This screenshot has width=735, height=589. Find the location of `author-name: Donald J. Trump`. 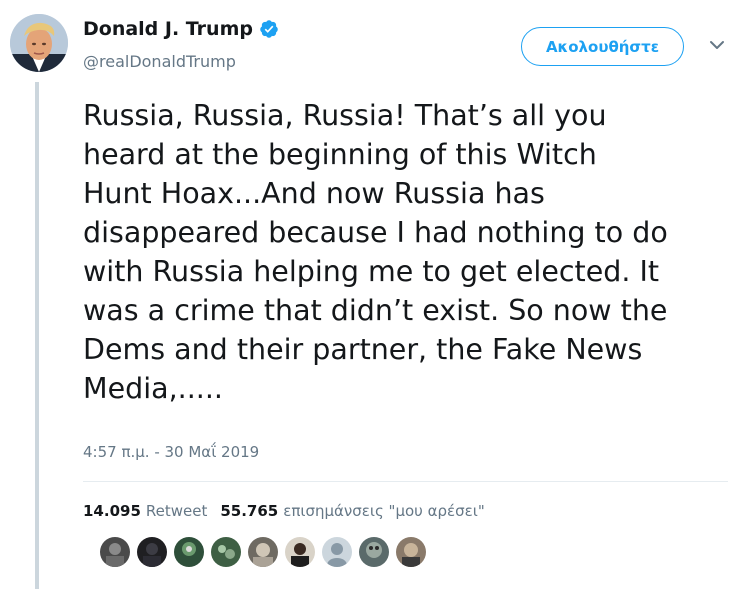

author-name: Donald J. Trump is located at coordinates (168, 29).